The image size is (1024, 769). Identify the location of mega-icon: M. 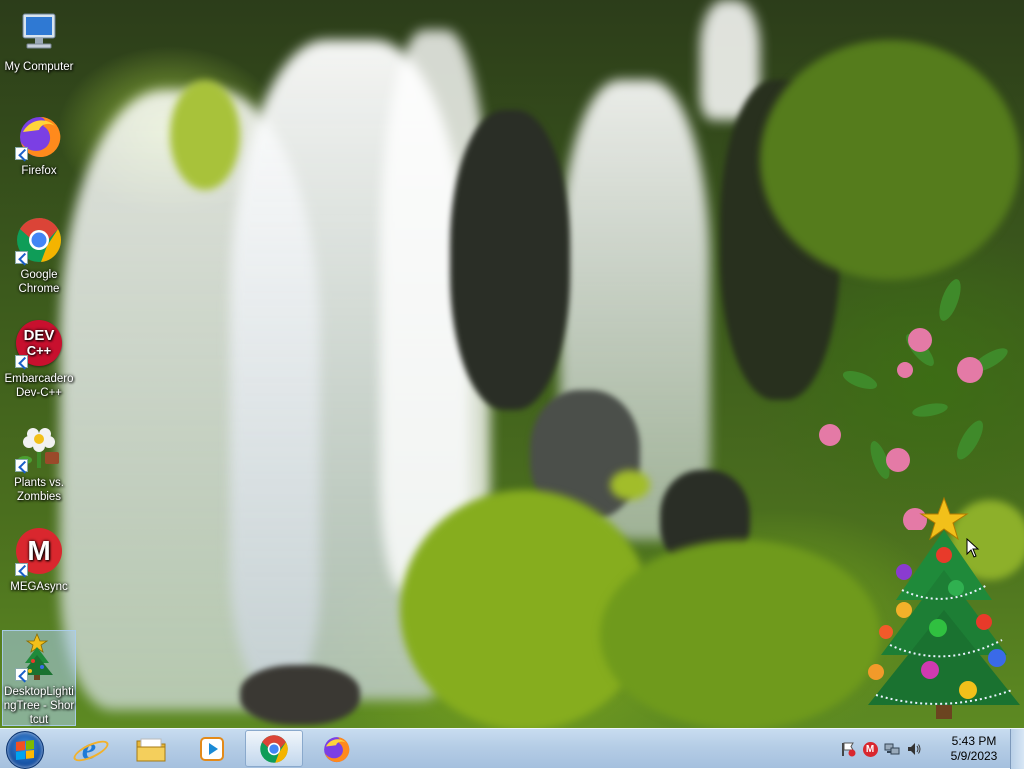
(39, 552).